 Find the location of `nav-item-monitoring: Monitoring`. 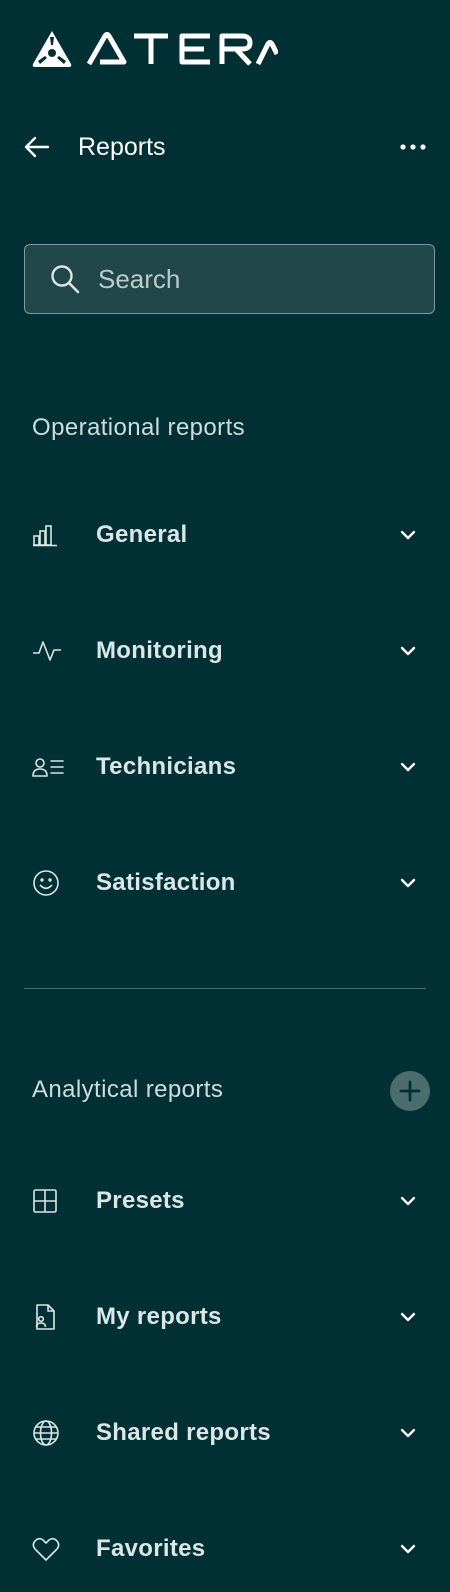

nav-item-monitoring: Monitoring is located at coordinates (226, 651).